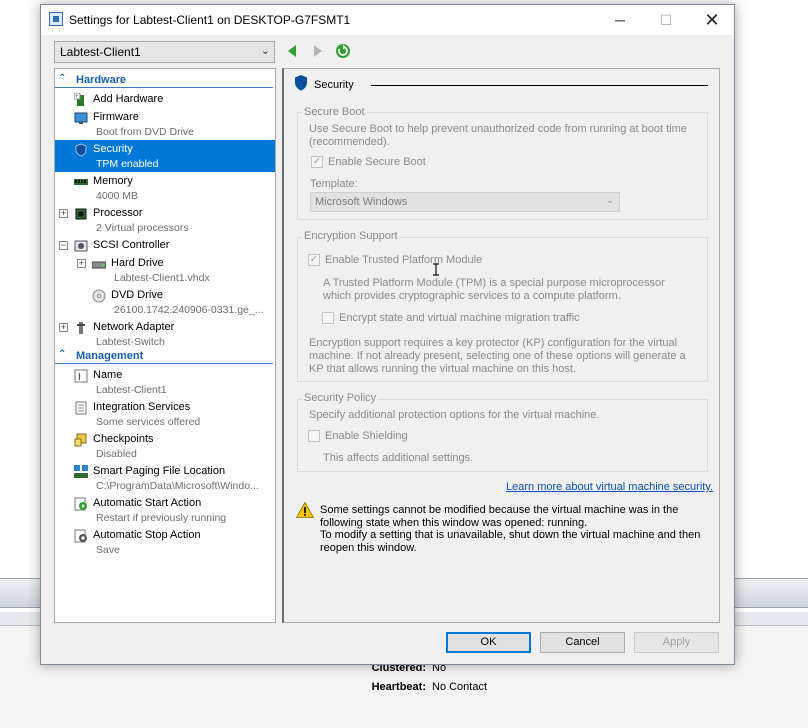  I want to click on security-policy-label: Security Policy, so click(340, 398).